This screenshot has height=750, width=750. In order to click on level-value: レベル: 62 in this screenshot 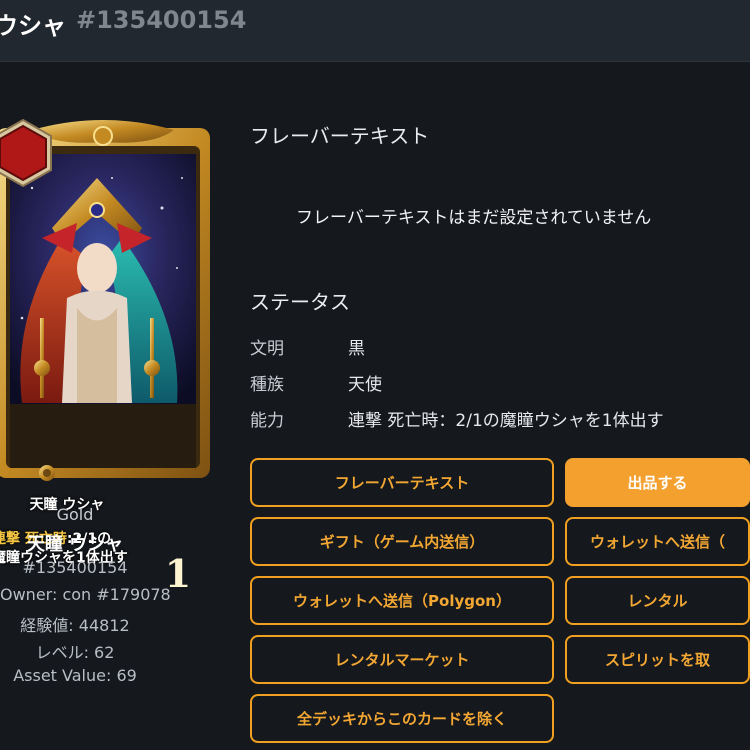, I will do `click(75, 652)`.